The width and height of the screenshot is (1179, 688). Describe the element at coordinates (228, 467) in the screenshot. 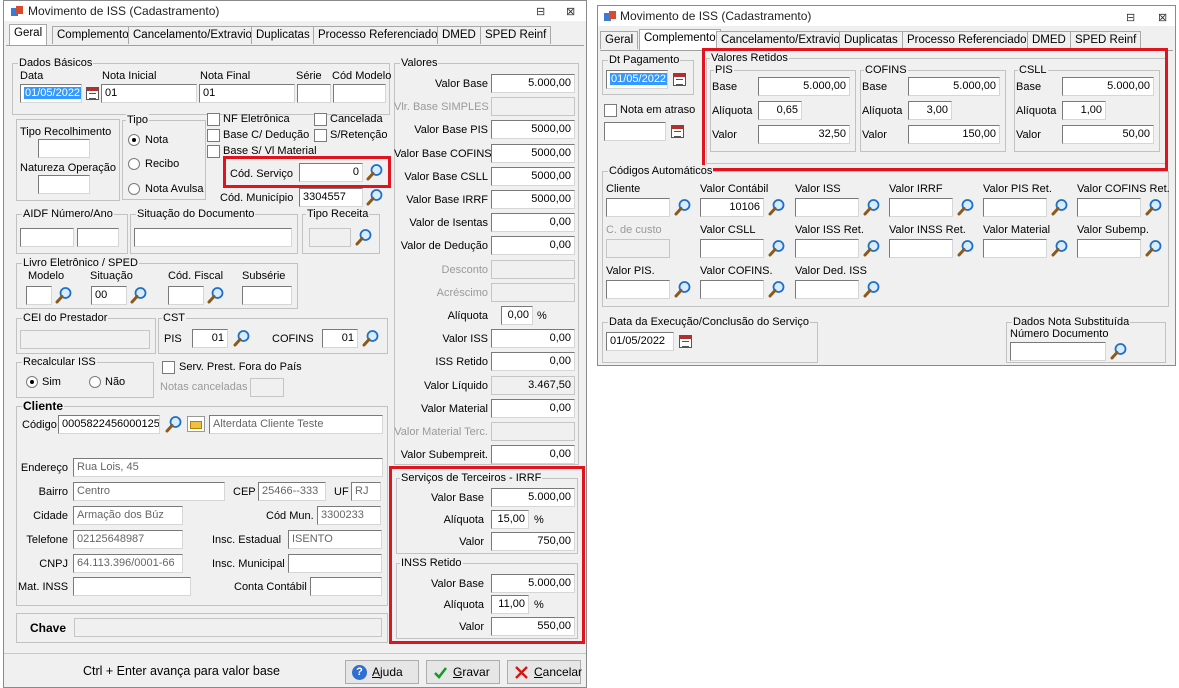

I see `endereco-field: Rua Lois, 45` at that location.